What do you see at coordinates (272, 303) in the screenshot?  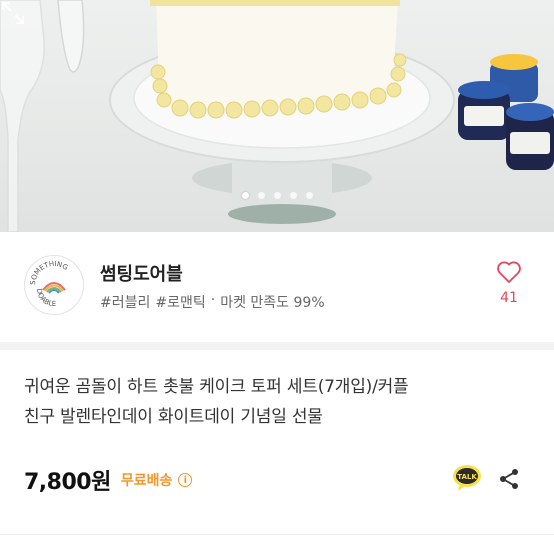 I see `market-satisfaction: 마켓 만족도 99%` at bounding box center [272, 303].